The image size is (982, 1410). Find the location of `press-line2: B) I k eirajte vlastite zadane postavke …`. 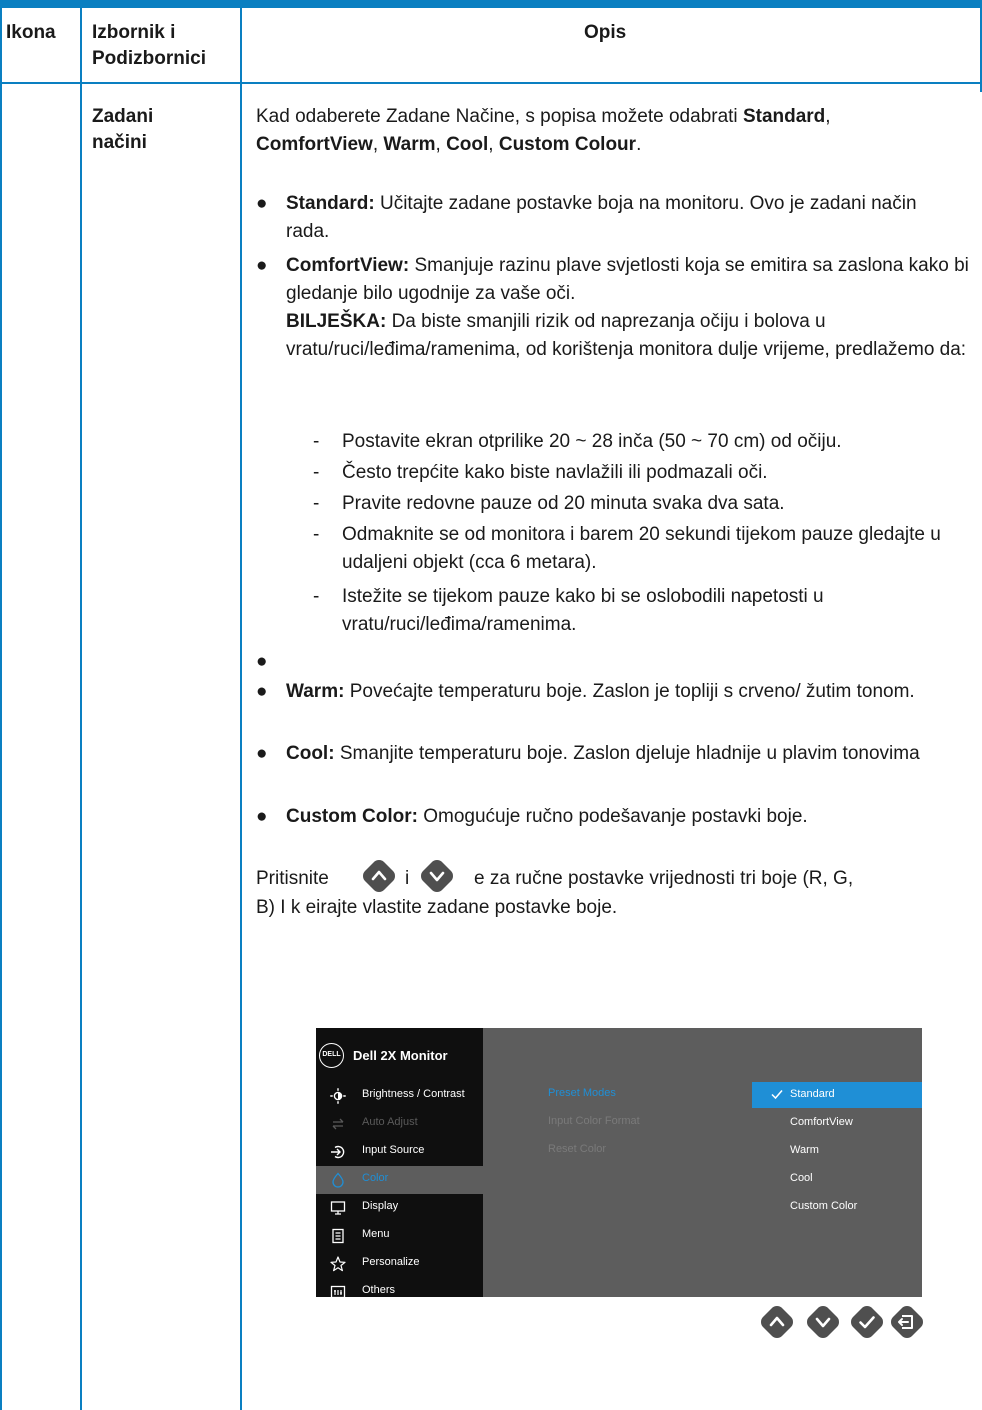

press-line2: B) I k eirajte vlastite zadane postavke … is located at coordinates (437, 907).